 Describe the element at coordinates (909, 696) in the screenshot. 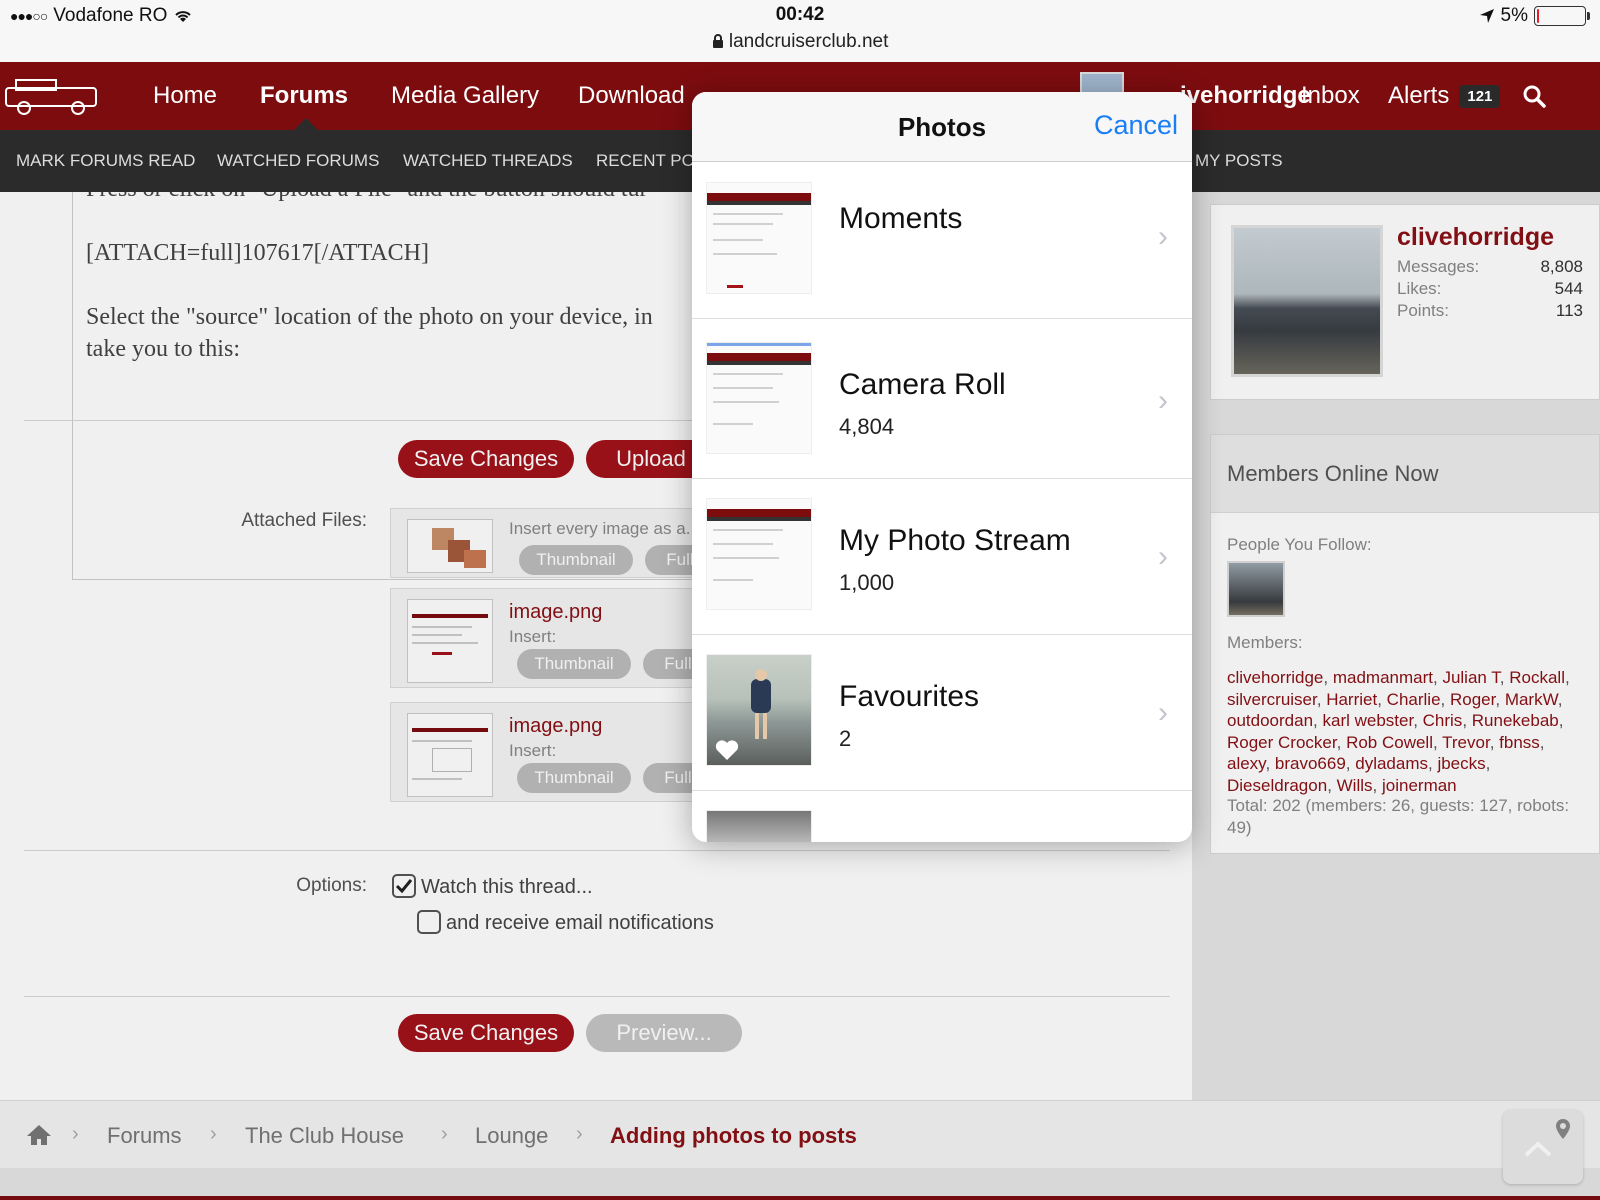

I see `album-name: Favourites` at that location.